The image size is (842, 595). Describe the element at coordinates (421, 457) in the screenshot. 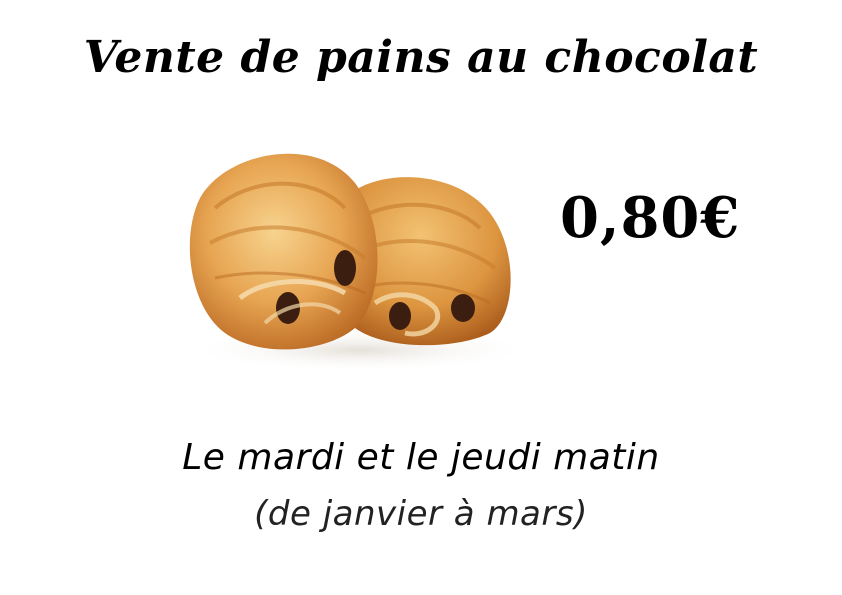

I see `schedule-text: Le mardi et le jeudi matin` at that location.